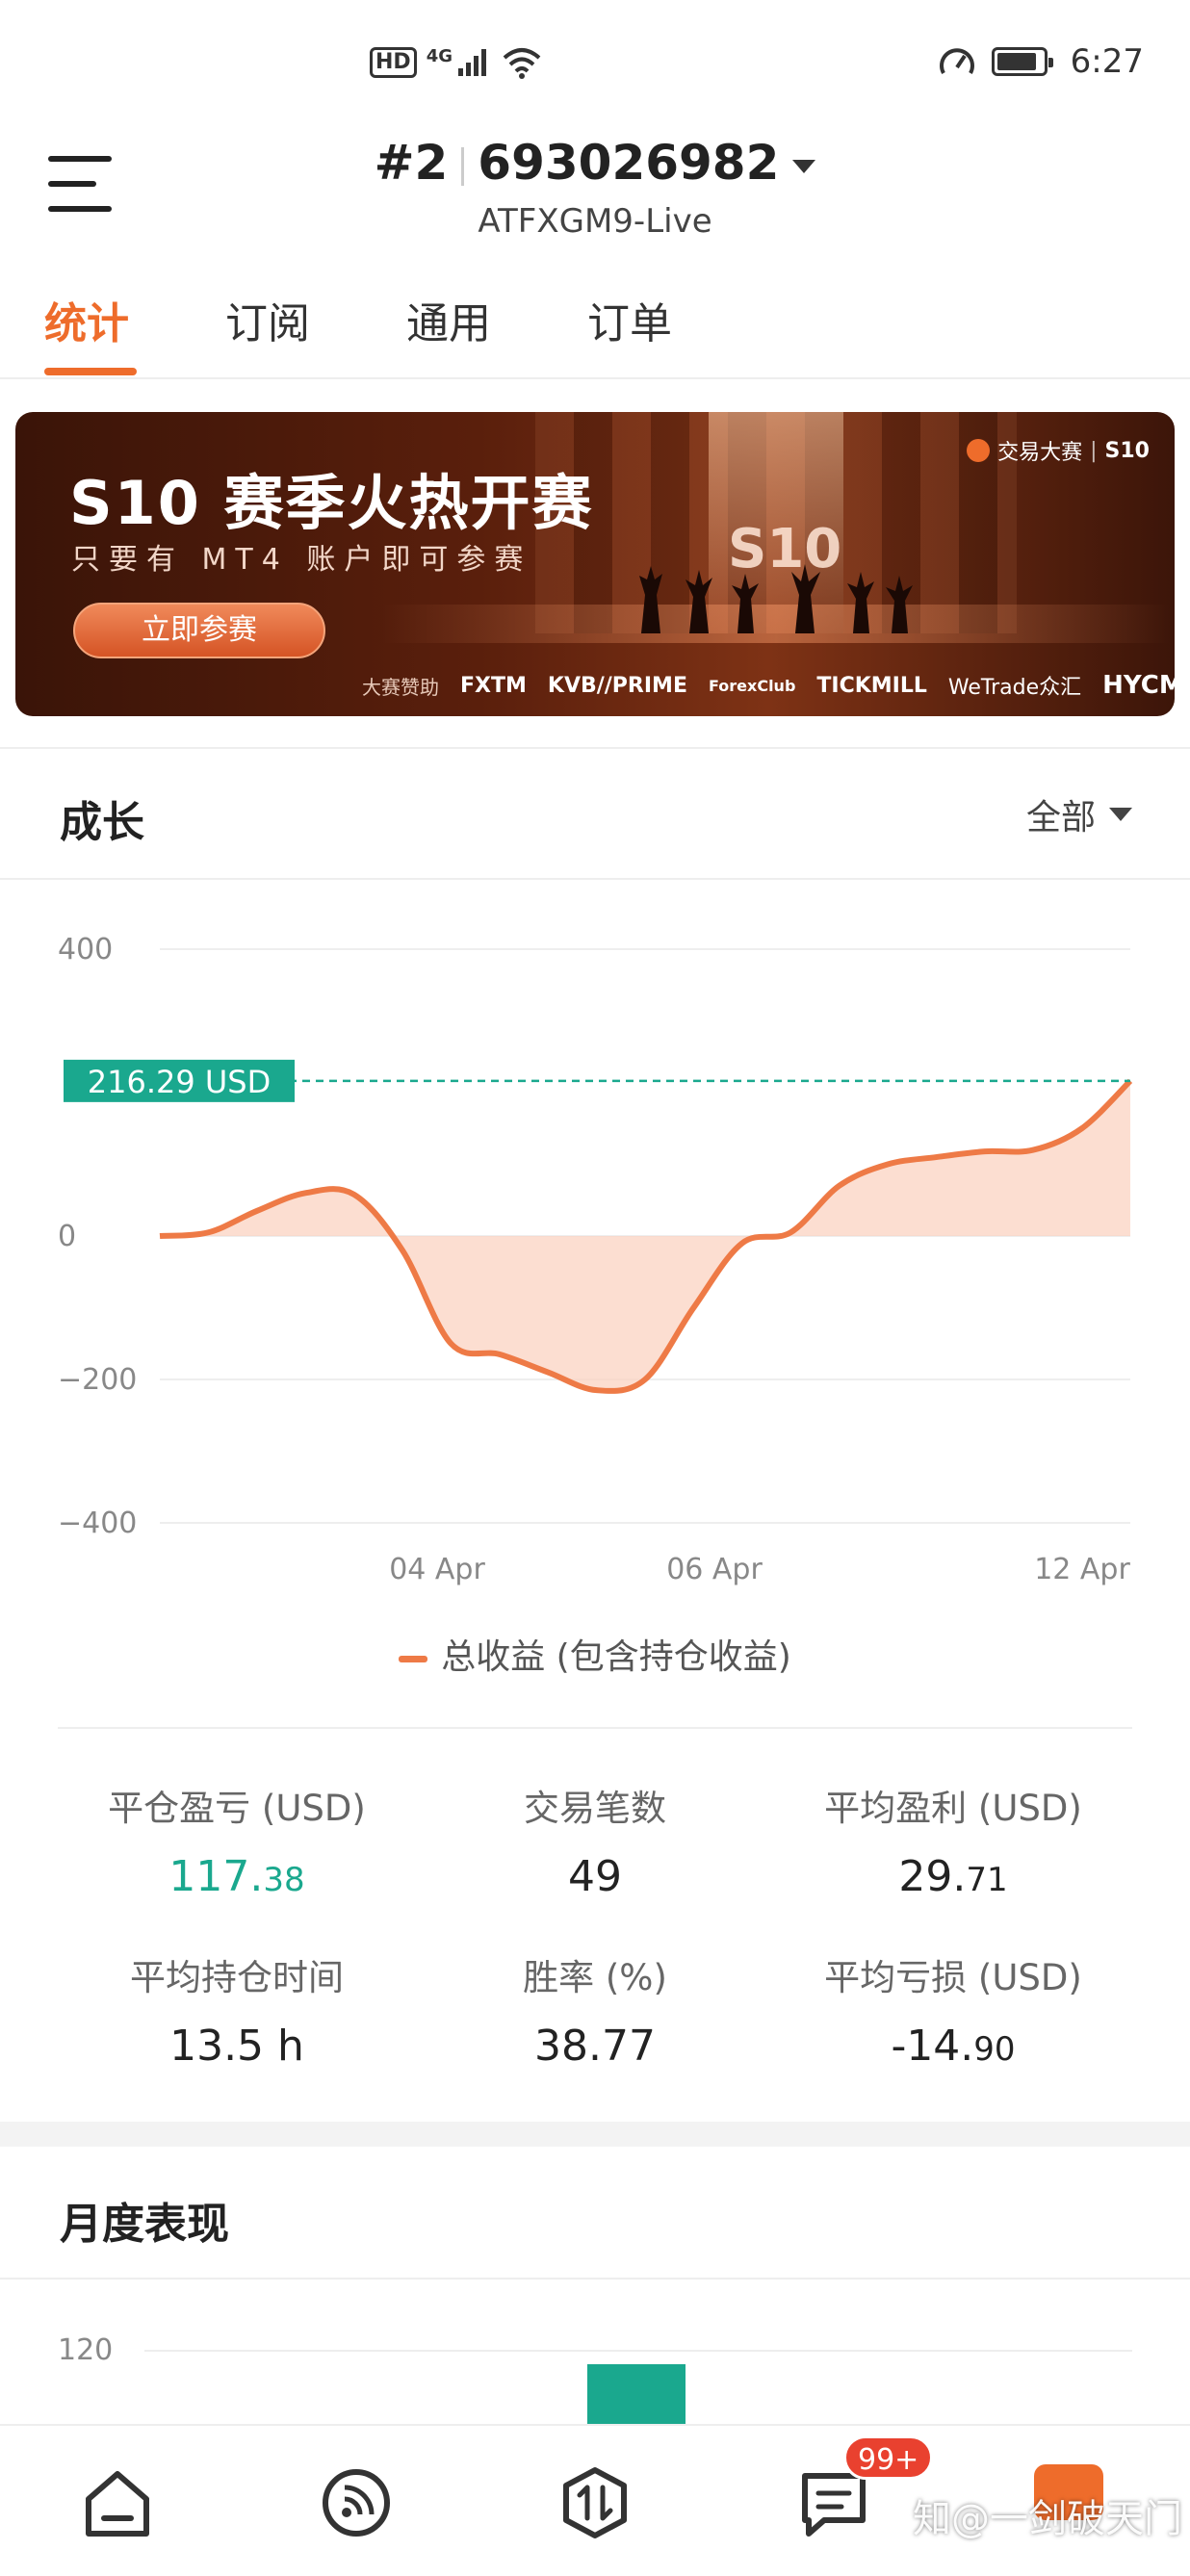 The image size is (1190, 2576). I want to click on stat-avg-loss: 平均亏损 (USD) -14.90, so click(953, 2014).